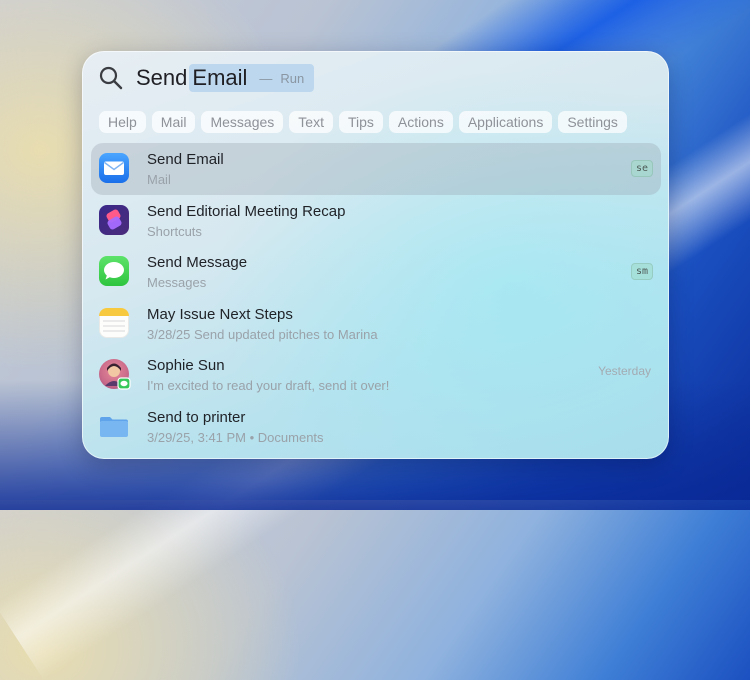  What do you see at coordinates (376, 221) in the screenshot?
I see `result-row-editorial-recap: Send Editorial Meeting Recap Shortcuts` at bounding box center [376, 221].